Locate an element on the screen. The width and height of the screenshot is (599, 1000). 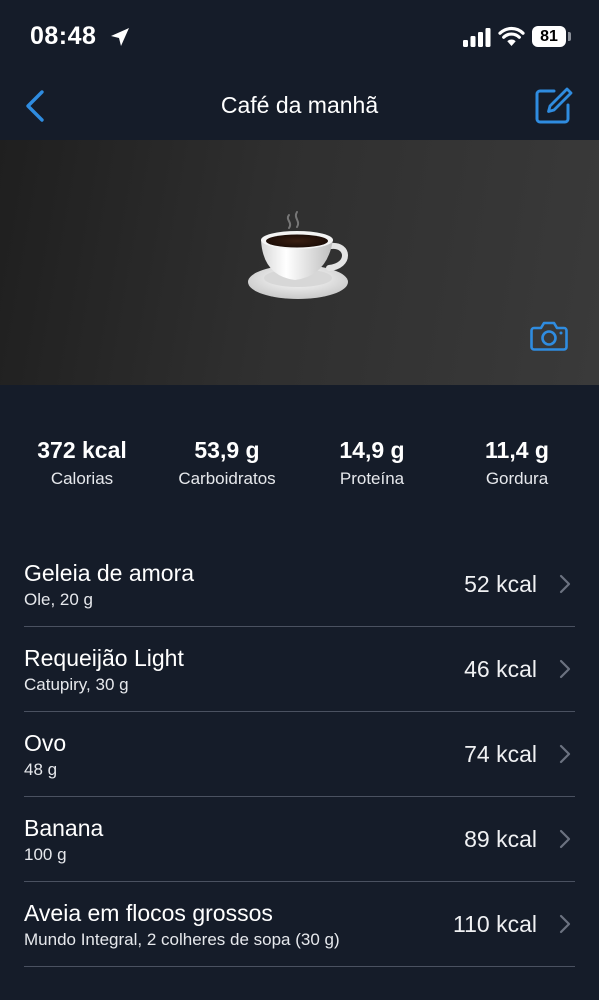
hot-beverage-emoji is located at coordinates (298, 255).